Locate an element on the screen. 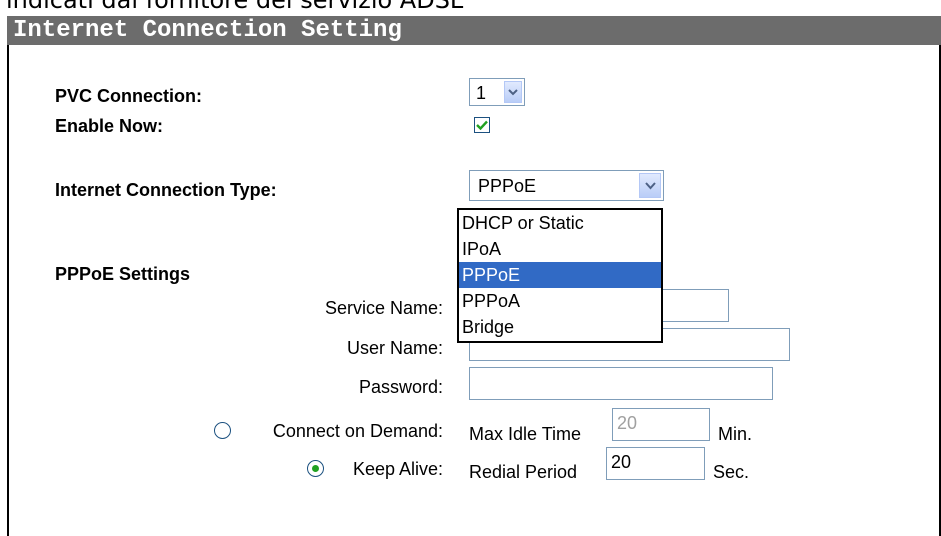 The image size is (941, 536). enable-now-checkbox is located at coordinates (482, 125).